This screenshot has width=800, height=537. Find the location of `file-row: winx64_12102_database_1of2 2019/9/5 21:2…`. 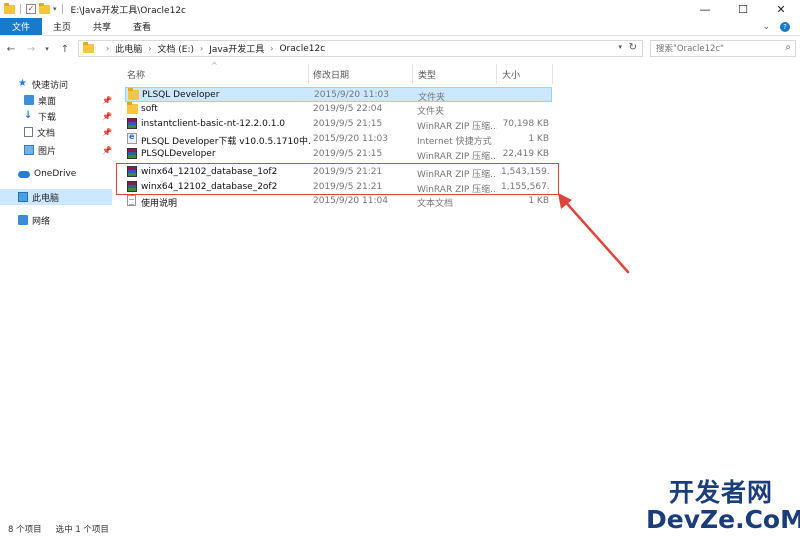

file-row: winx64_12102_database_1of2 2019/9/5 21:2… is located at coordinates (338, 172).